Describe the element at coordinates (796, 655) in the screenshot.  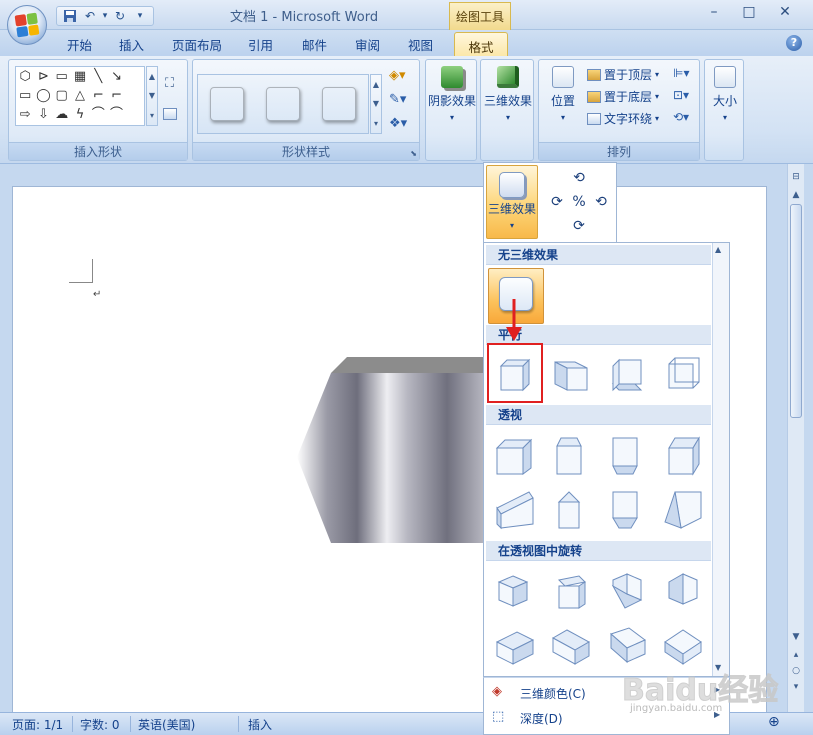
I see `previous-page-button: ▴` at that location.